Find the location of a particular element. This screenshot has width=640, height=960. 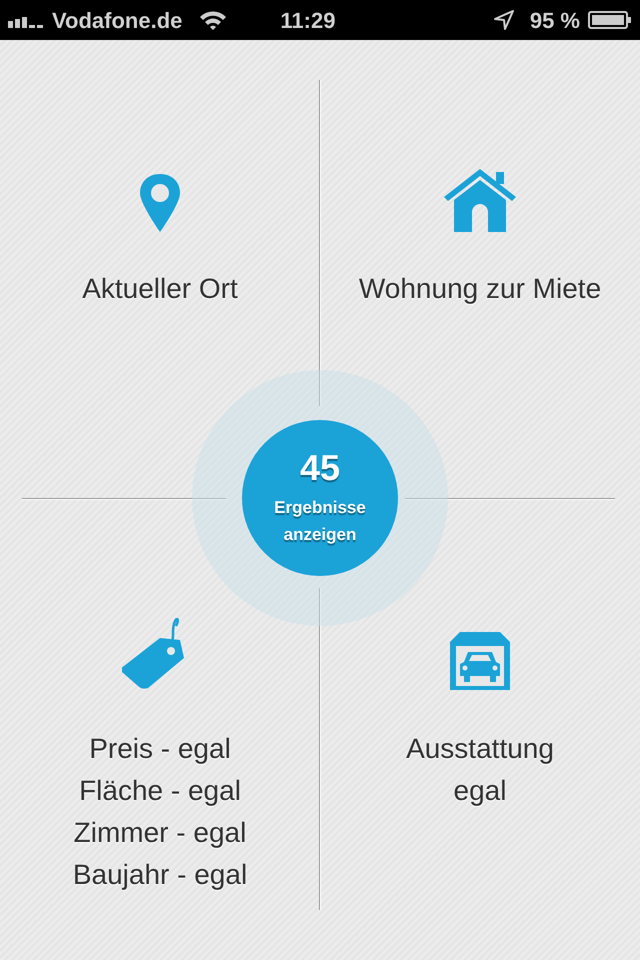

location-arrow-icon is located at coordinates (504, 20).